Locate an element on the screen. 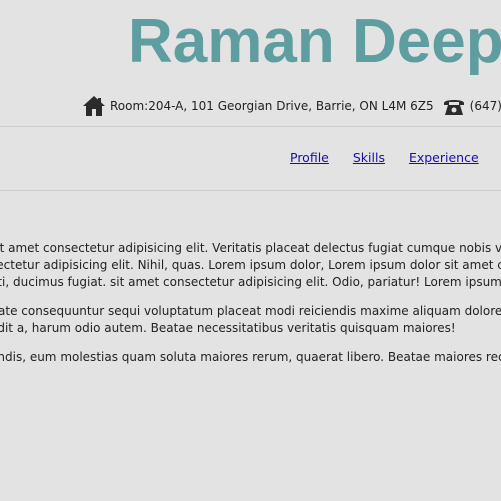 The height and width of the screenshot is (501, 501). house-icon is located at coordinates (94, 106).